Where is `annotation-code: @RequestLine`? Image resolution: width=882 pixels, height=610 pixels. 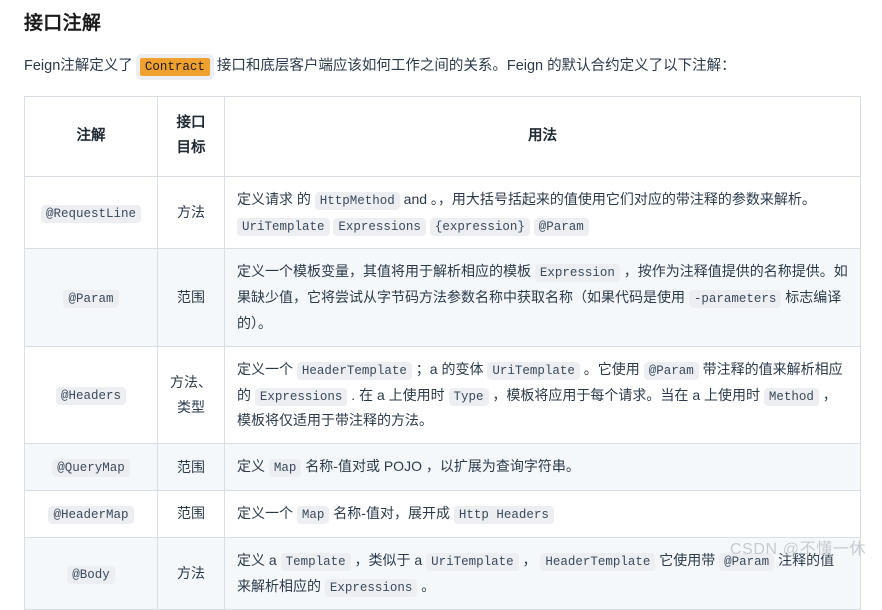 annotation-code: @RequestLine is located at coordinates (90, 213).